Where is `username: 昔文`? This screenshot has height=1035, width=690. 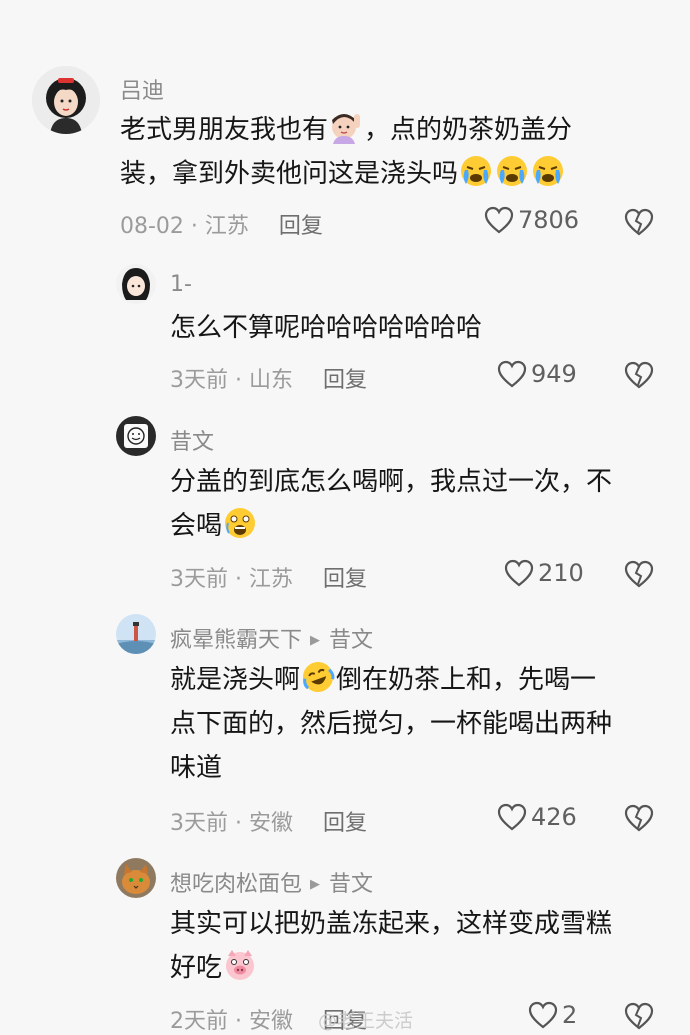
username: 昔文 is located at coordinates (192, 440).